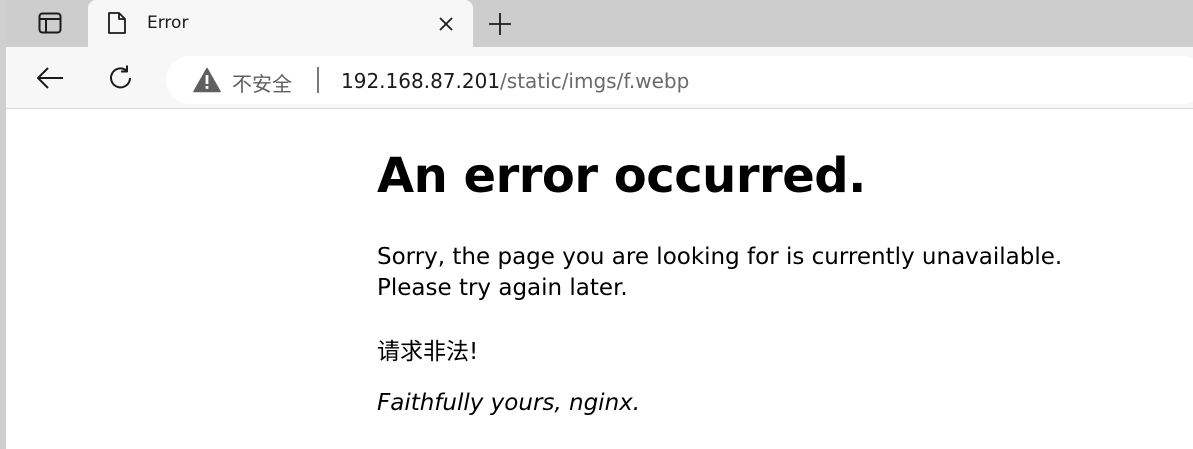 The height and width of the screenshot is (449, 1193). What do you see at coordinates (207, 80) in the screenshot?
I see `warning-icon` at bounding box center [207, 80].